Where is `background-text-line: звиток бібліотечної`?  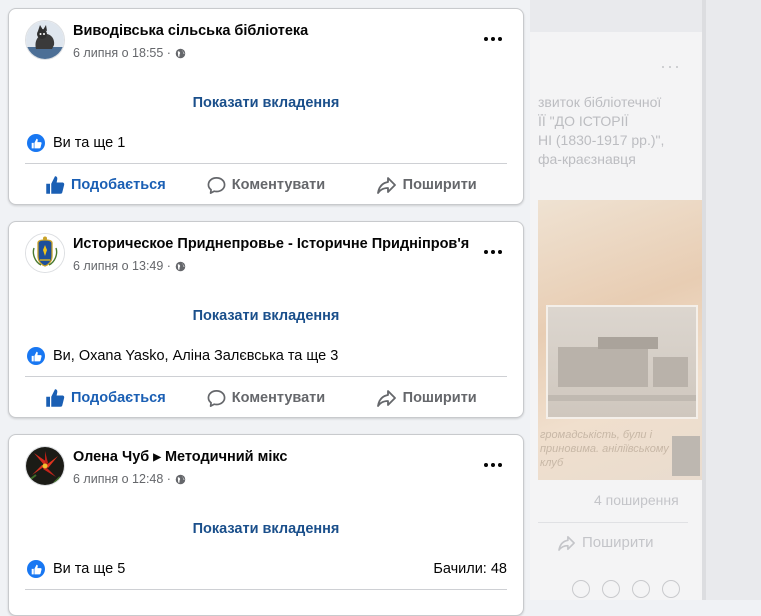 background-text-line: звиток бібліотечної is located at coordinates (600, 102).